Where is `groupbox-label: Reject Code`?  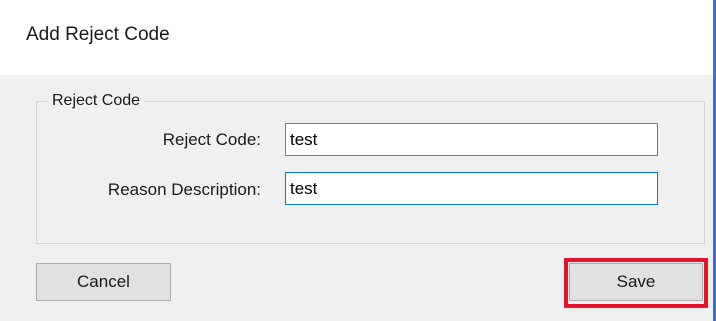 groupbox-label: Reject Code is located at coordinates (96, 100).